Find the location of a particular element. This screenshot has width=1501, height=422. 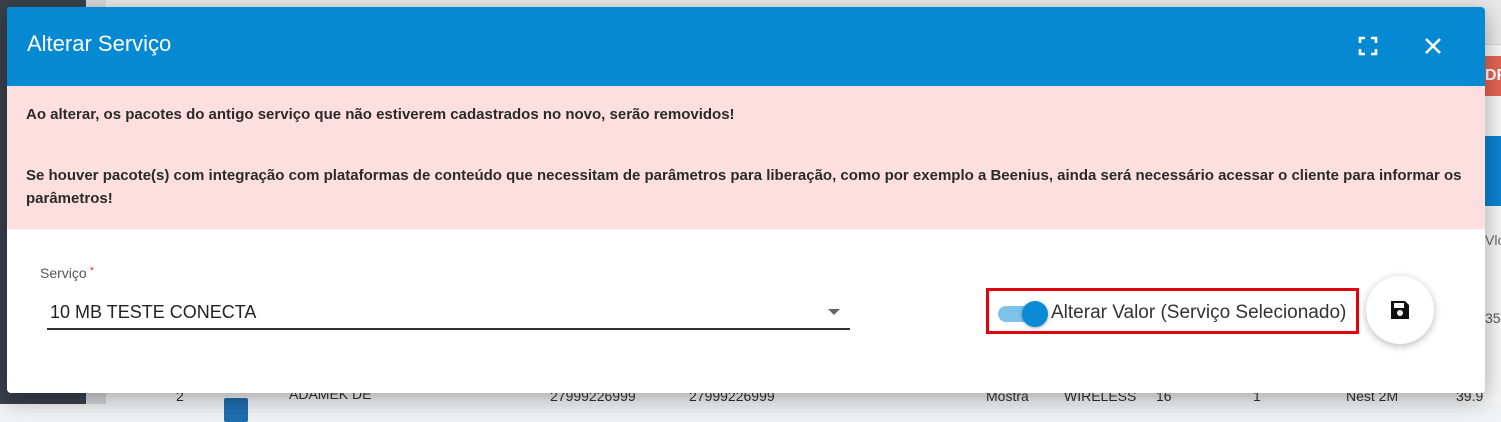

close-button is located at coordinates (1433, 46).